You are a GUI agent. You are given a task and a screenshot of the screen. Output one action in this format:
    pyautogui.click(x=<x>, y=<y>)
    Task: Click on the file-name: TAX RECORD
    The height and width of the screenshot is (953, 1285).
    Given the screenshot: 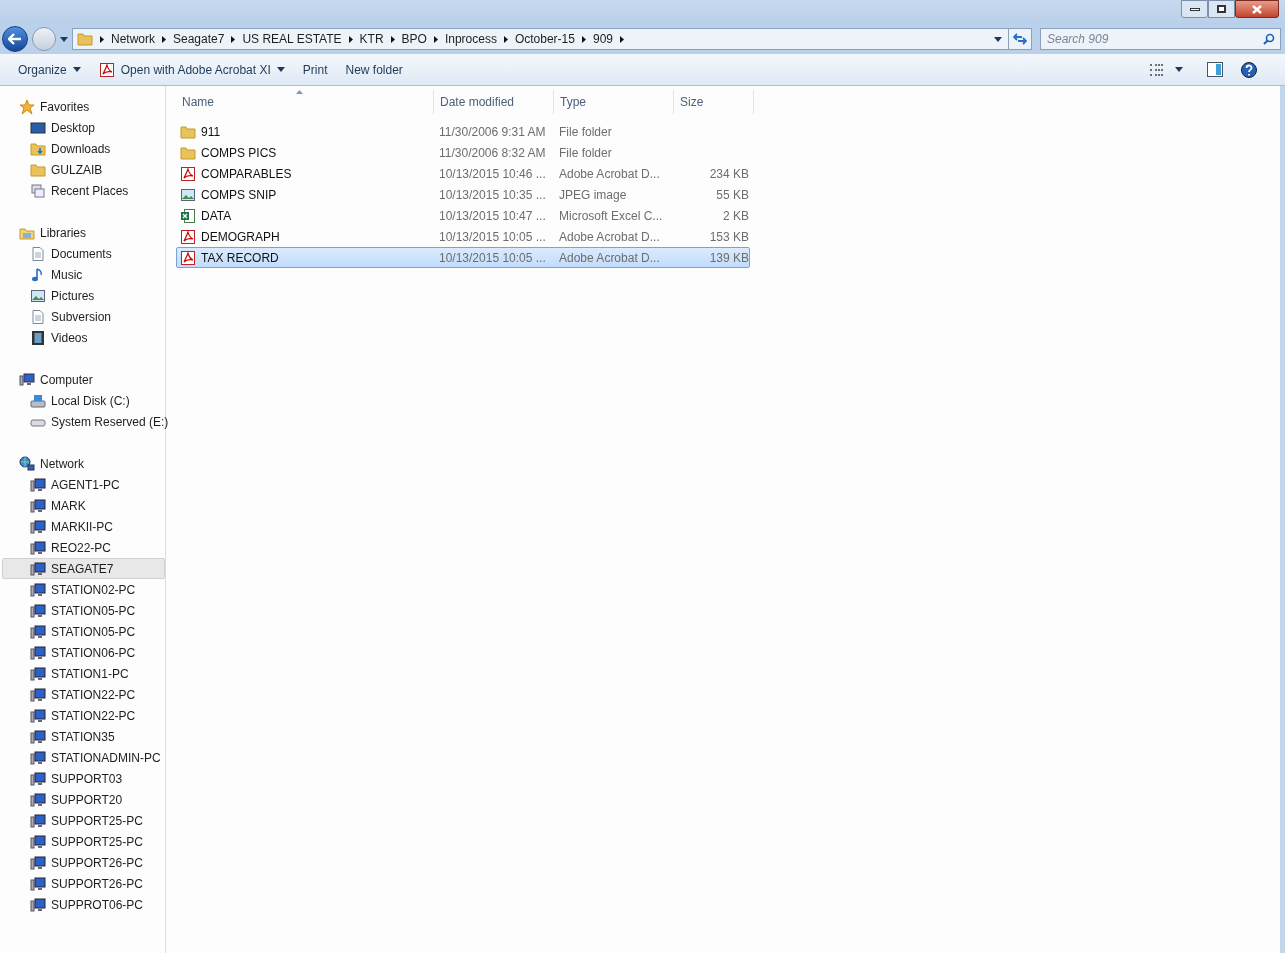 What is the action you would take?
    pyautogui.click(x=240, y=258)
    